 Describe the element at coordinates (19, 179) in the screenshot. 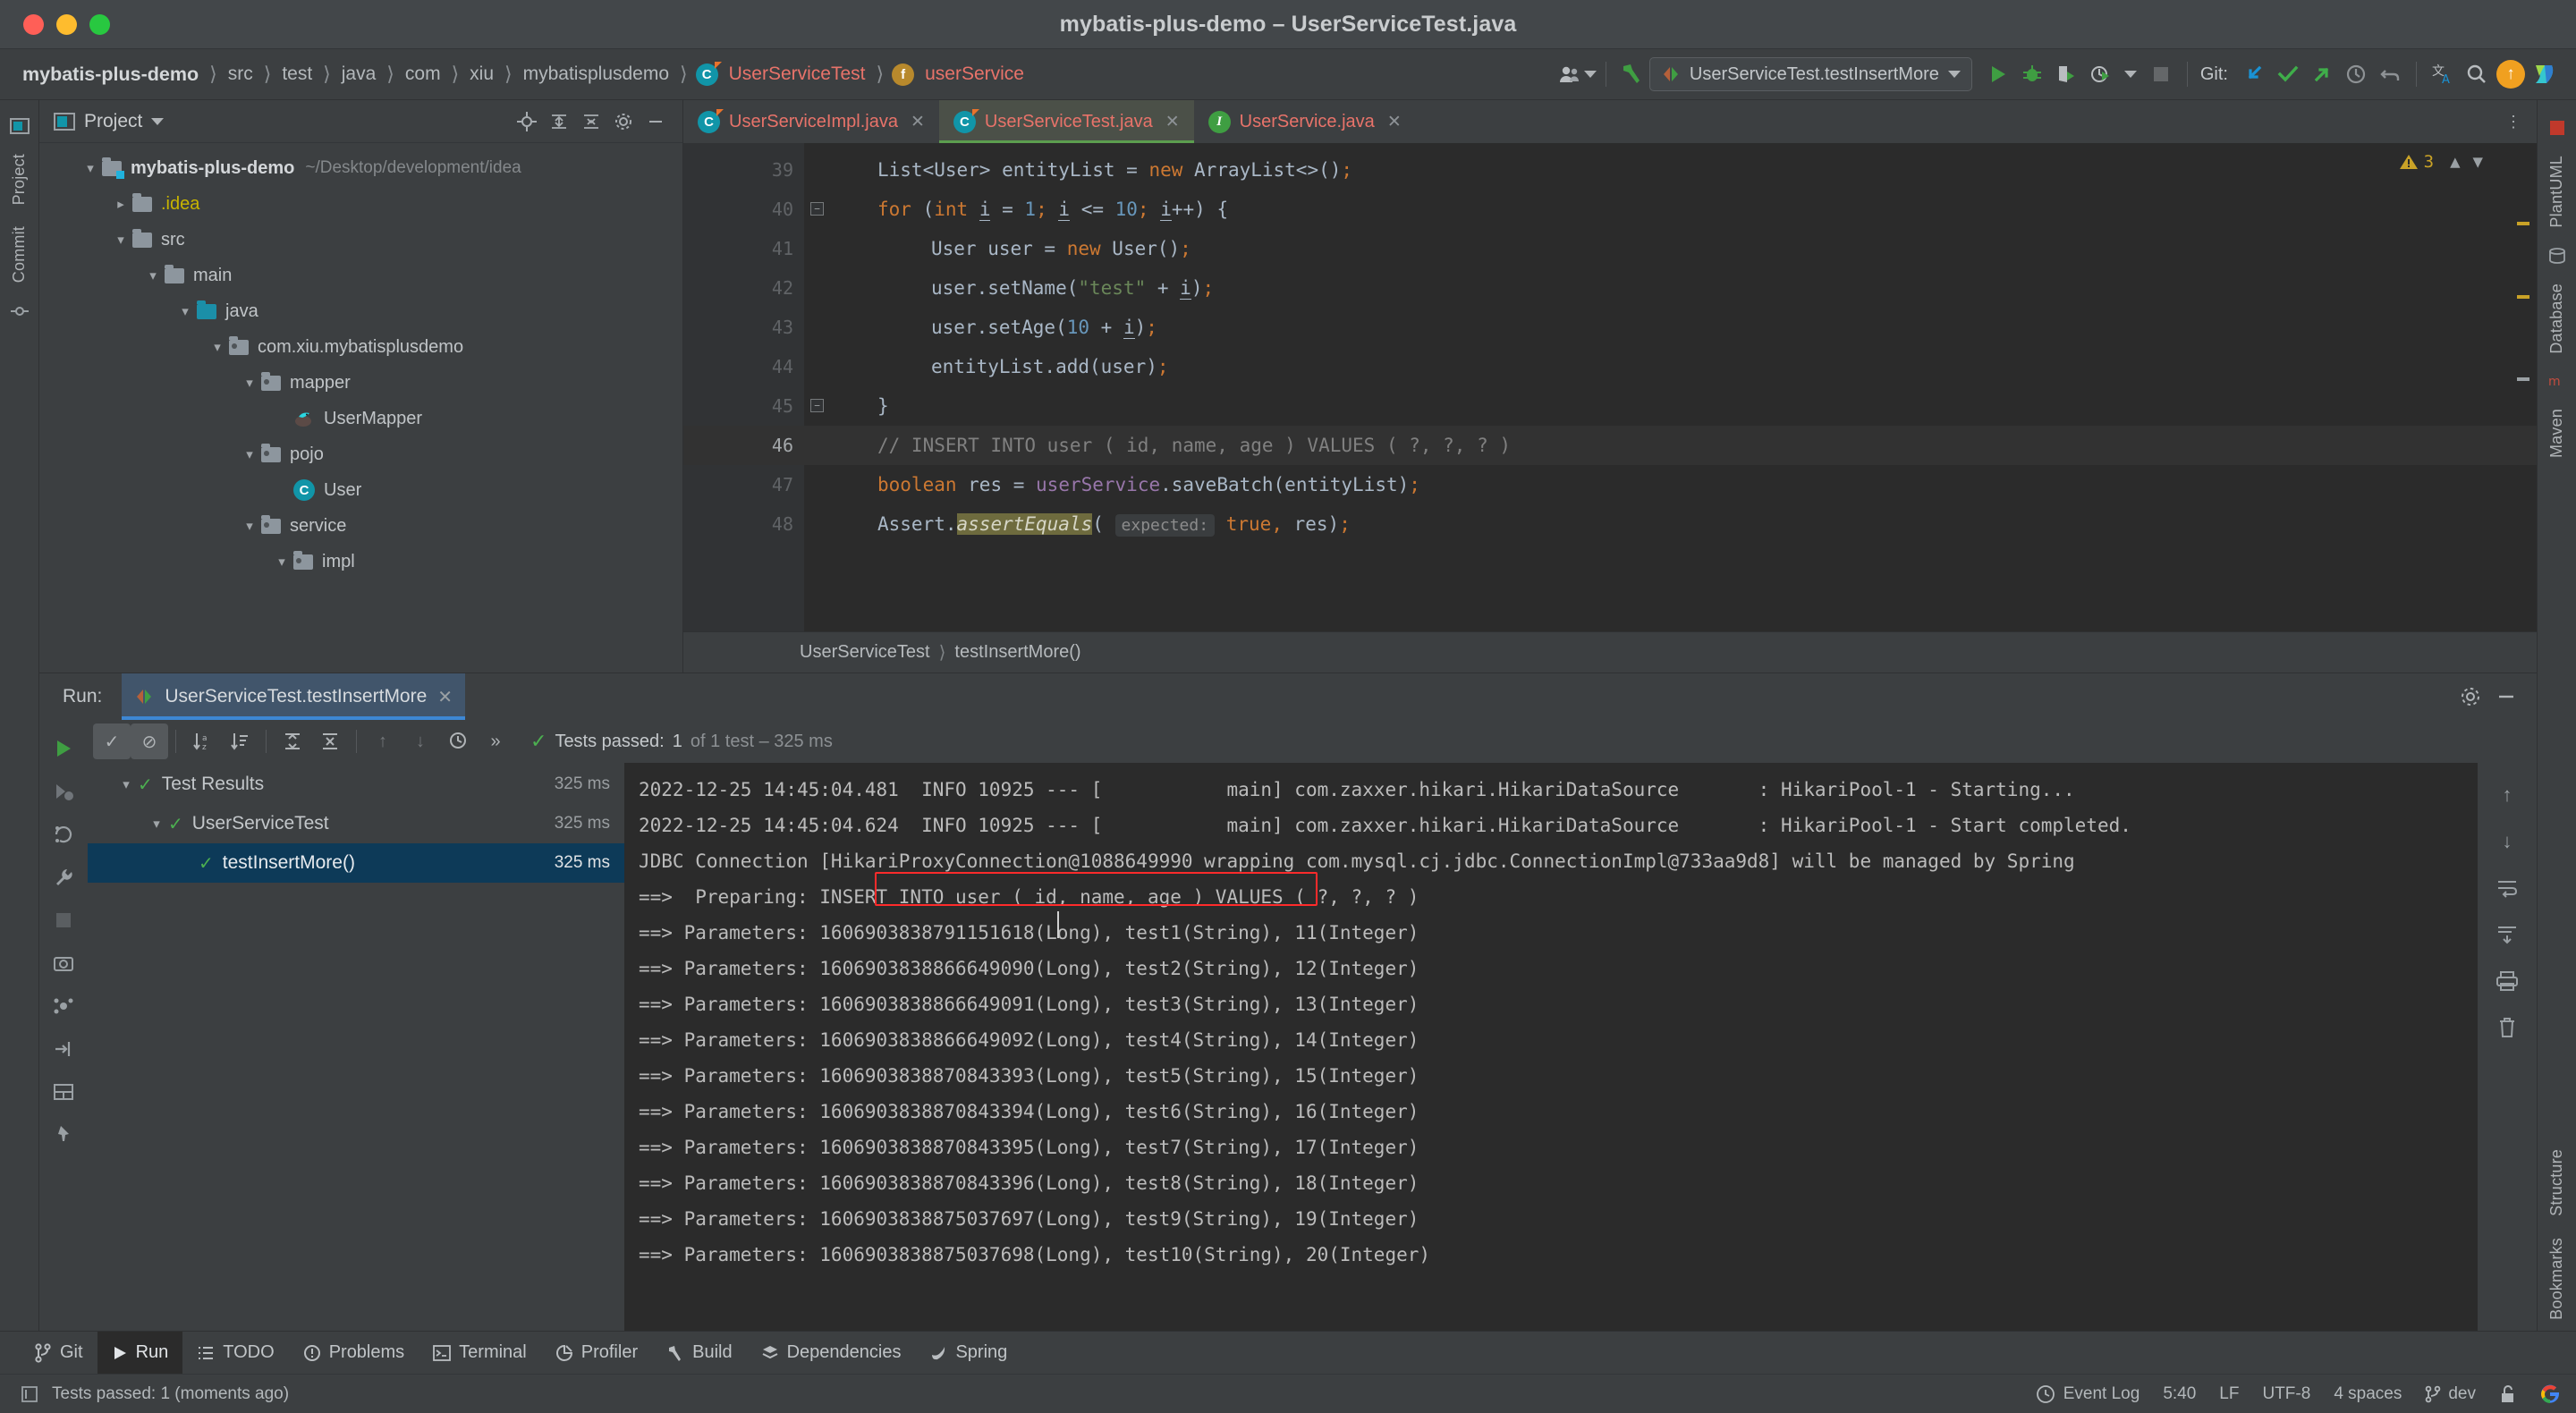

I see `sidebar-tab-project: Project` at that location.